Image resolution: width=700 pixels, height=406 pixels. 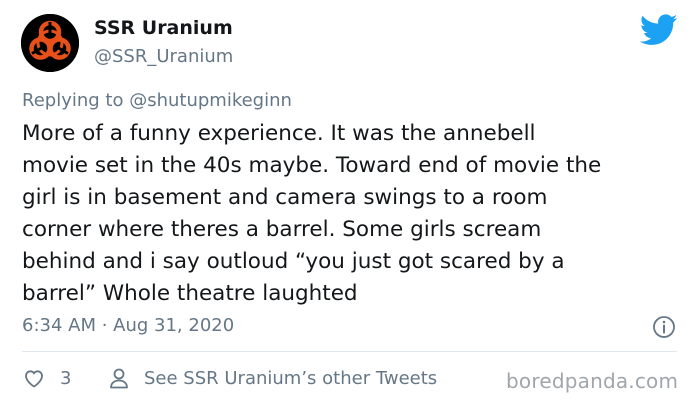 What do you see at coordinates (163, 56) in the screenshot?
I see `author-handle: @SSR_Uranium` at bounding box center [163, 56].